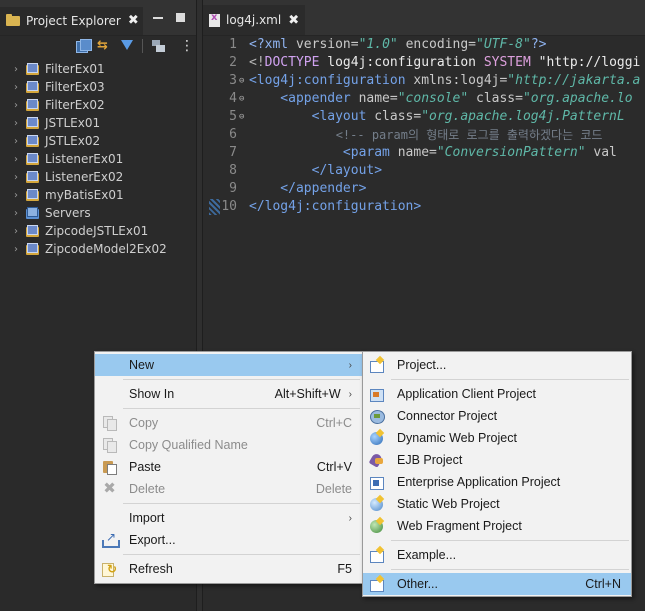 Image resolution: width=645 pixels, height=611 pixels. Describe the element at coordinates (228, 365) in the screenshot. I see `menu-new: New ›` at that location.